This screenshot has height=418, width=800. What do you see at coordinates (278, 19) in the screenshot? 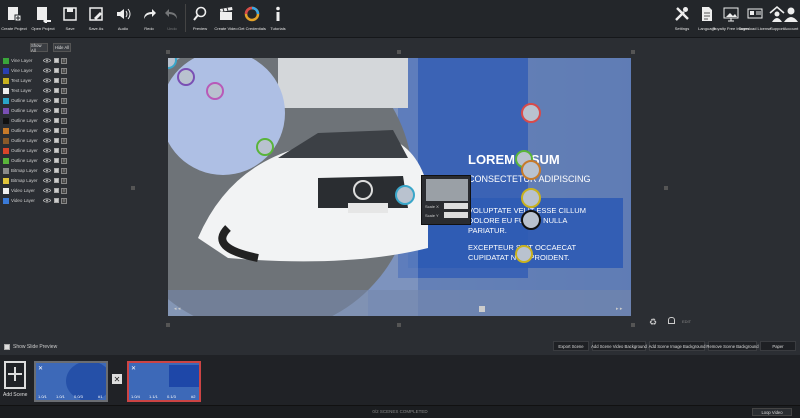
I see `tutorials-button: Tutorials` at bounding box center [278, 19].